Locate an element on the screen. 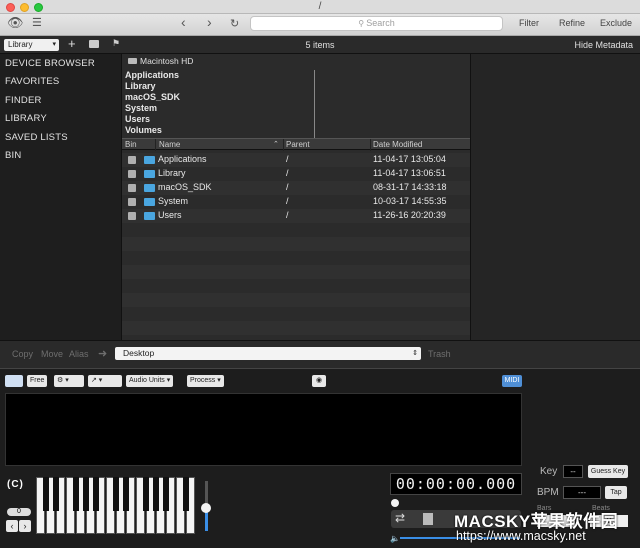  sidebar-item-finder: FINDER is located at coordinates (23, 100).